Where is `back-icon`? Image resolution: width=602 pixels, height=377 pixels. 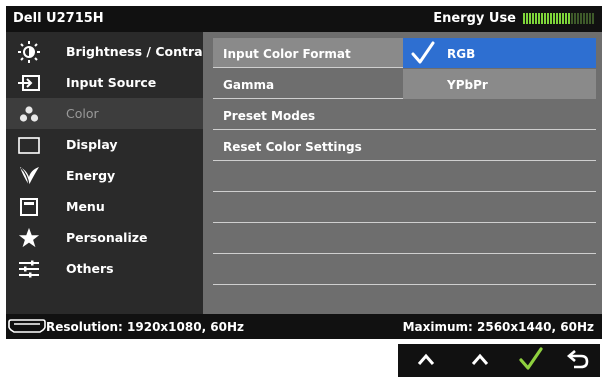
back-icon is located at coordinates (578, 361).